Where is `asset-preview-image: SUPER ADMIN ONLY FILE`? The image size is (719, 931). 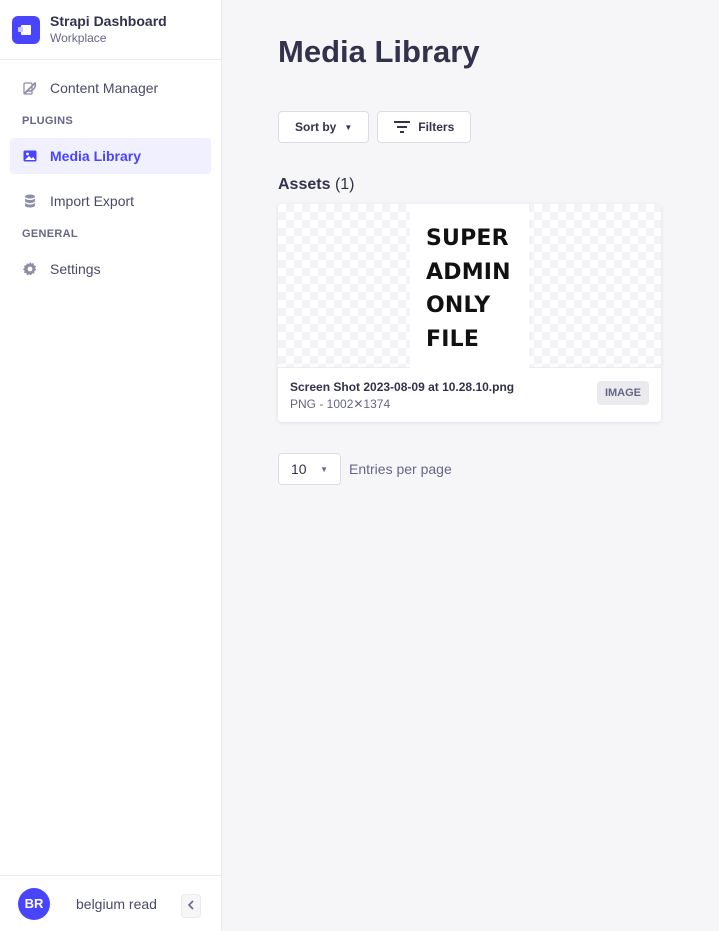 asset-preview-image: SUPER ADMIN ONLY FILE is located at coordinates (469, 286).